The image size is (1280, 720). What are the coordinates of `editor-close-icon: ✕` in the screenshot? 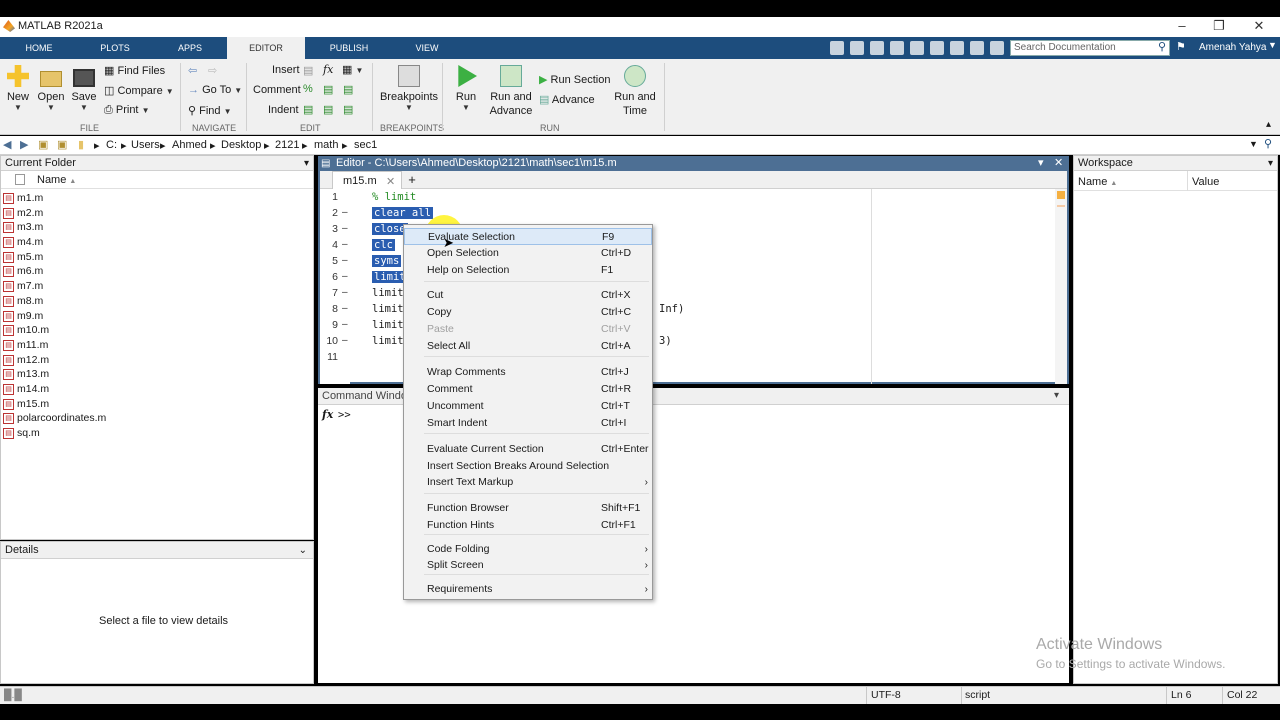 It's located at (1058, 163).